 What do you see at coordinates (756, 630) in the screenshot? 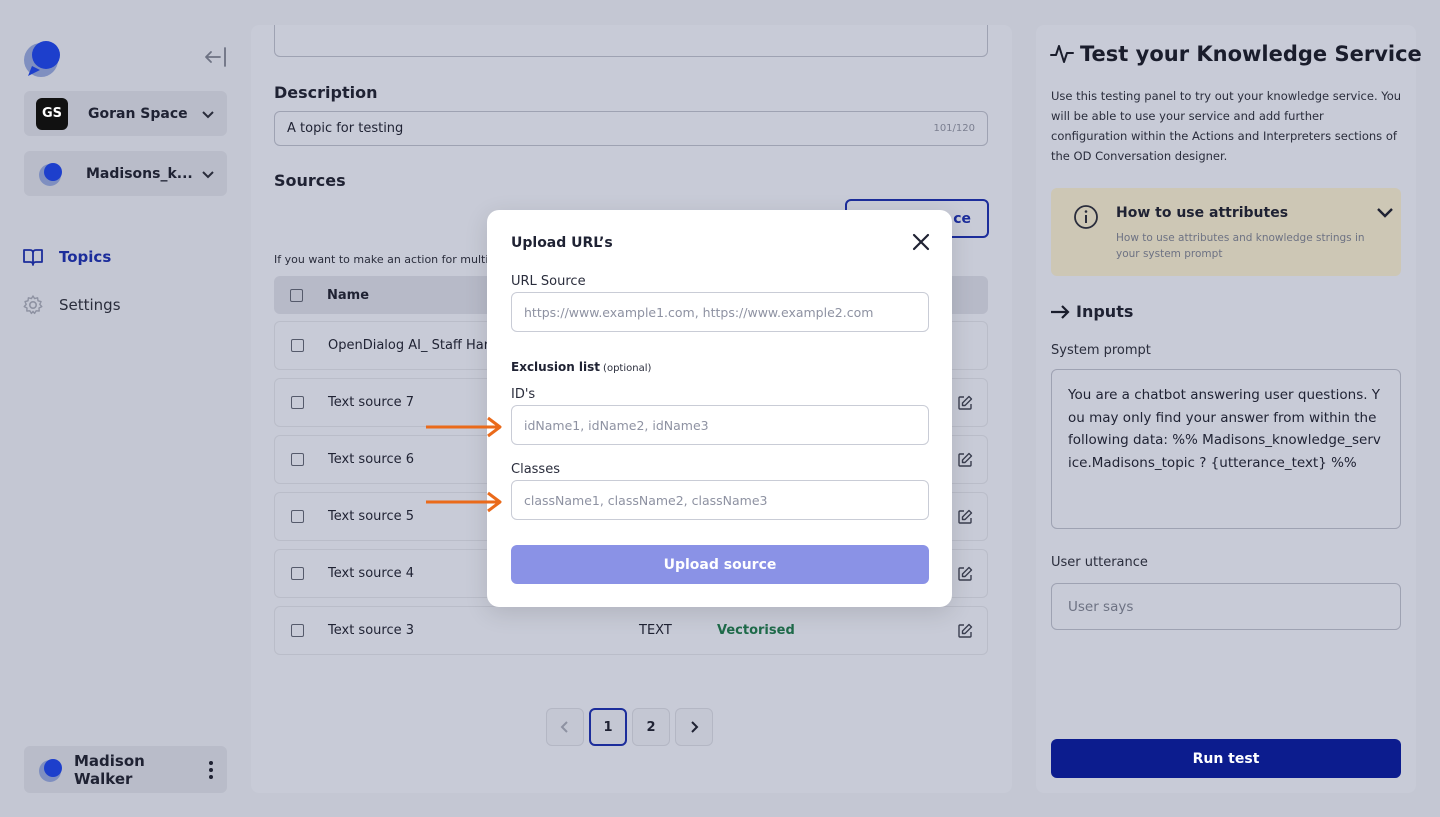
I see `status-badge: Vectorised` at bounding box center [756, 630].